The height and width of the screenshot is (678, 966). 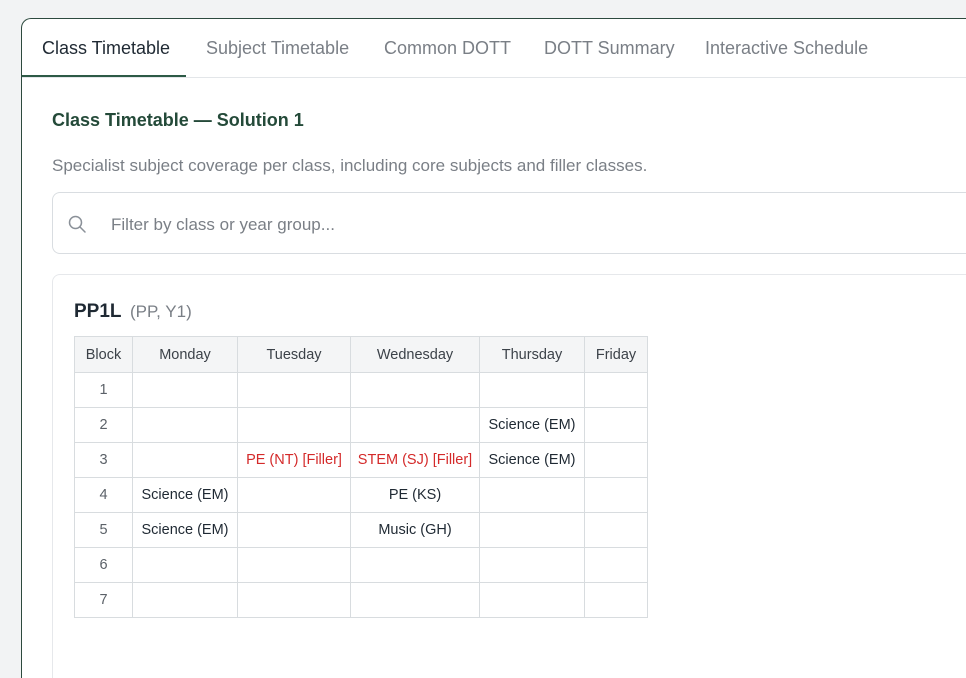 I want to click on tab-common-dott: Common DOTT, so click(x=447, y=48).